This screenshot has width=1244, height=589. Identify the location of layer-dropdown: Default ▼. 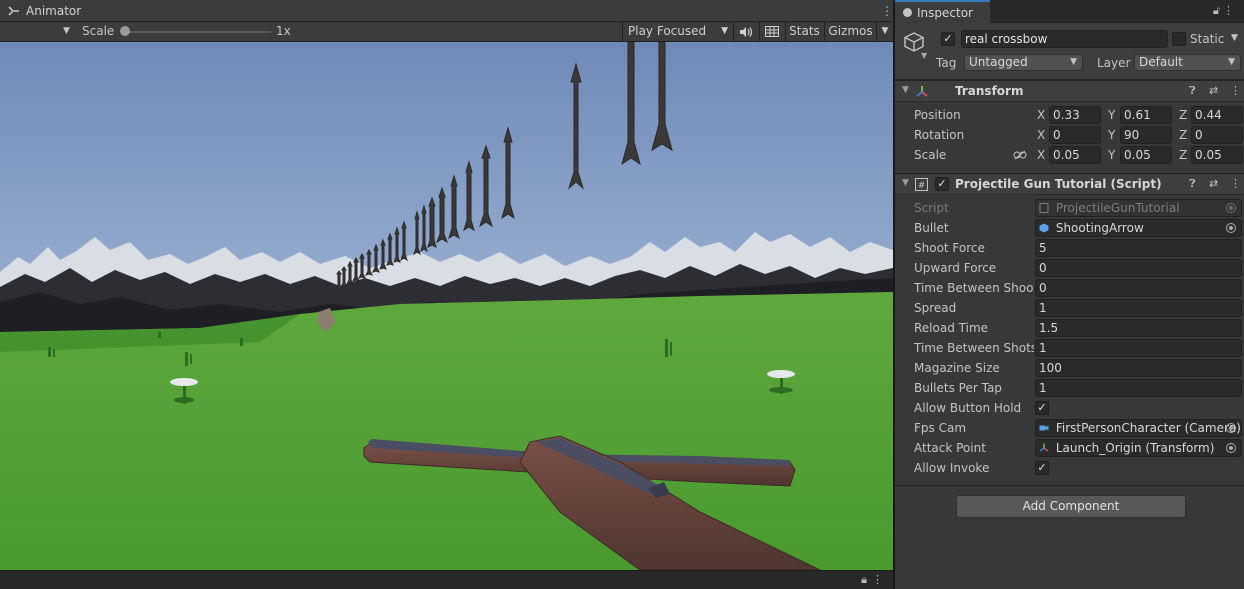
(1187, 62).